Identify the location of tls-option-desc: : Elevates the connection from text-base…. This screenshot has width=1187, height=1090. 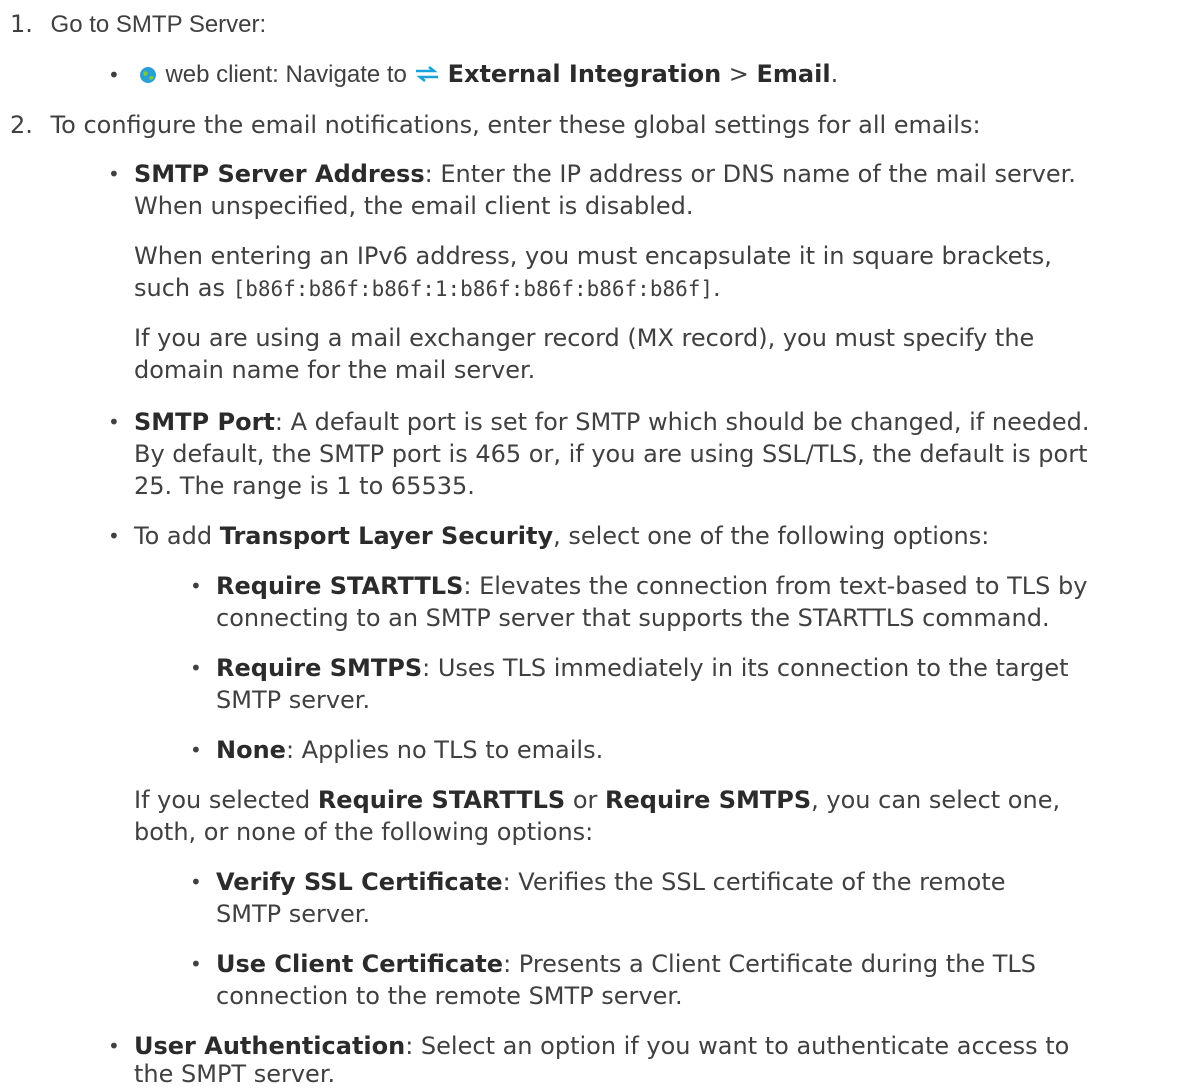
(775, 586).